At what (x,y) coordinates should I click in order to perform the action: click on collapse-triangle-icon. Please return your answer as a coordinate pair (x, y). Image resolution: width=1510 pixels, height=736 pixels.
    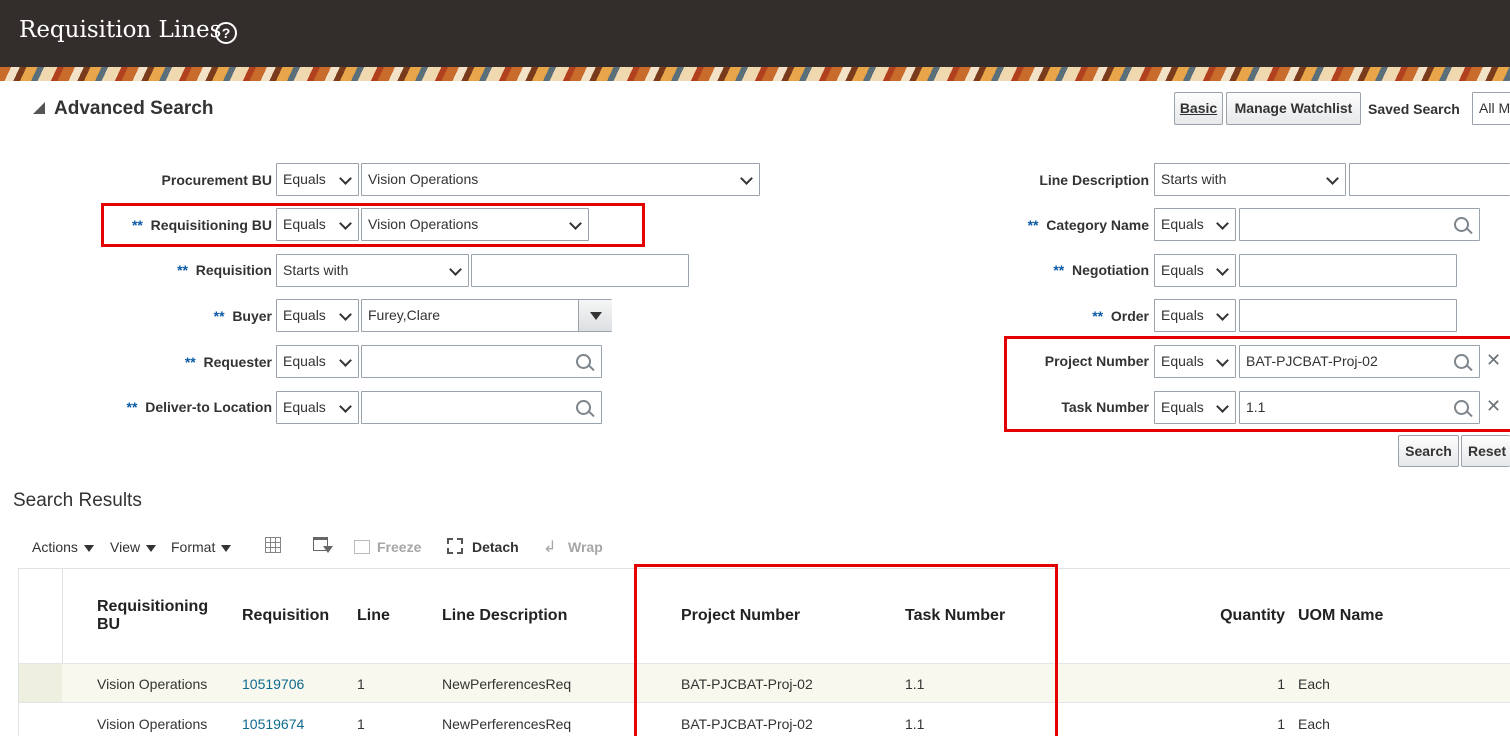
    Looking at the image, I should click on (39, 108).